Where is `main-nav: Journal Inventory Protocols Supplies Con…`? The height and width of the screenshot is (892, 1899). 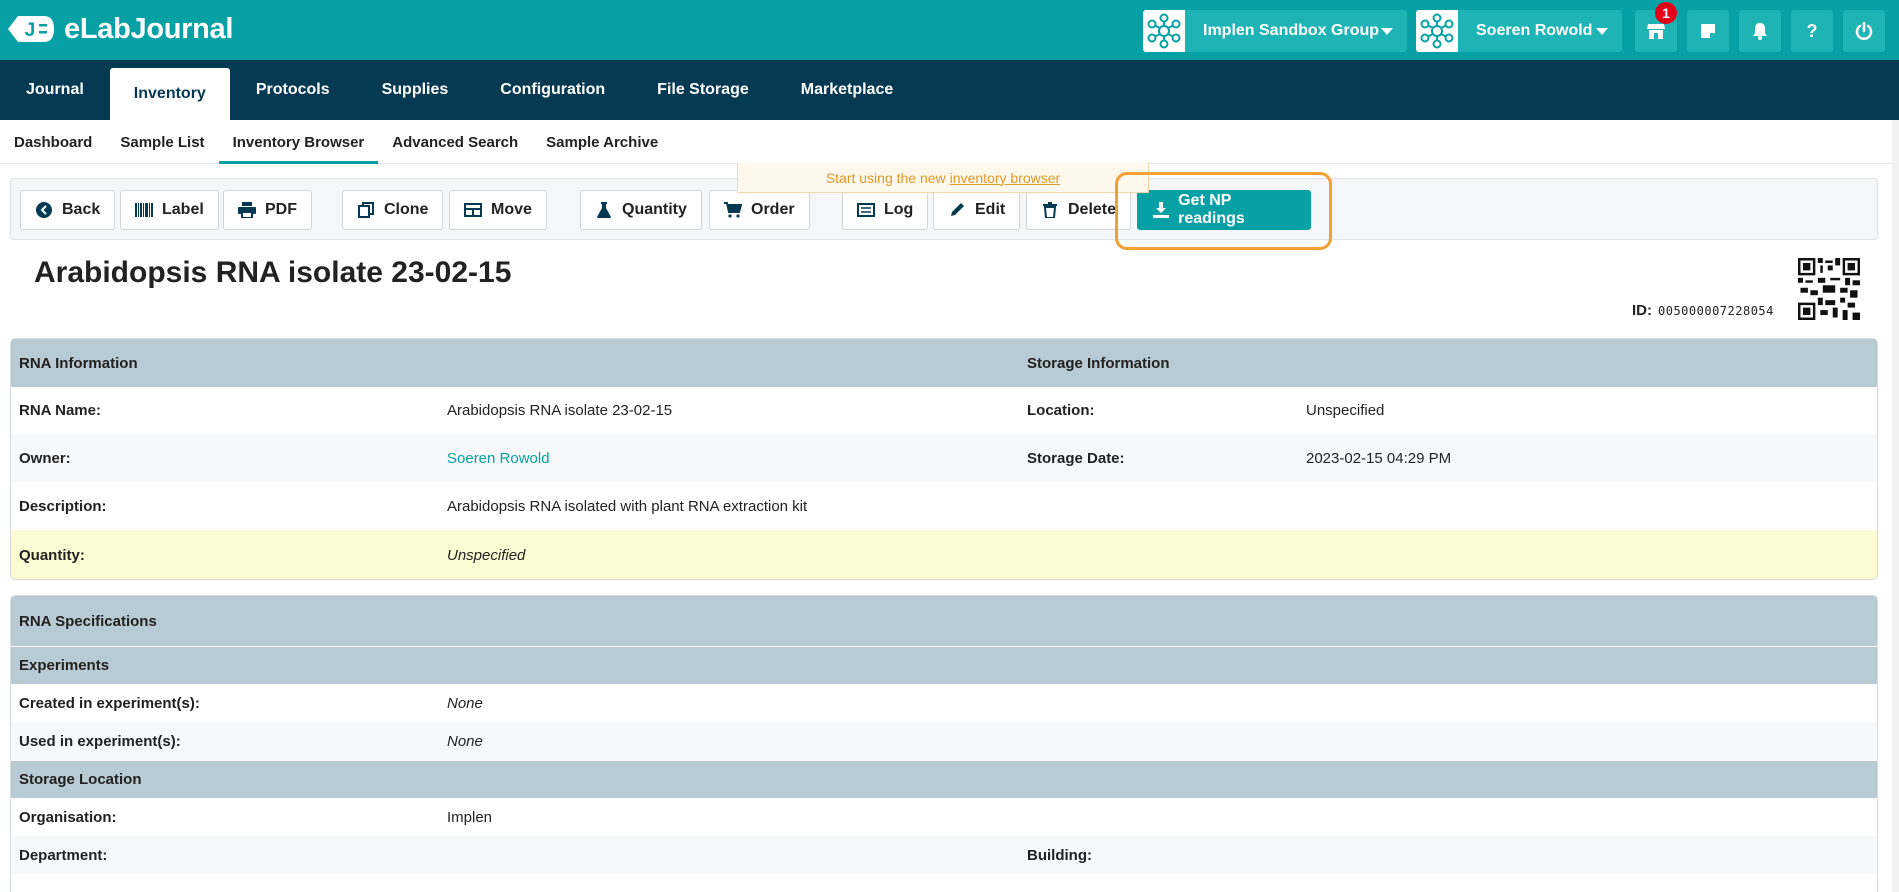
main-nav: Journal Inventory Protocols Supplies Con… is located at coordinates (949, 90).